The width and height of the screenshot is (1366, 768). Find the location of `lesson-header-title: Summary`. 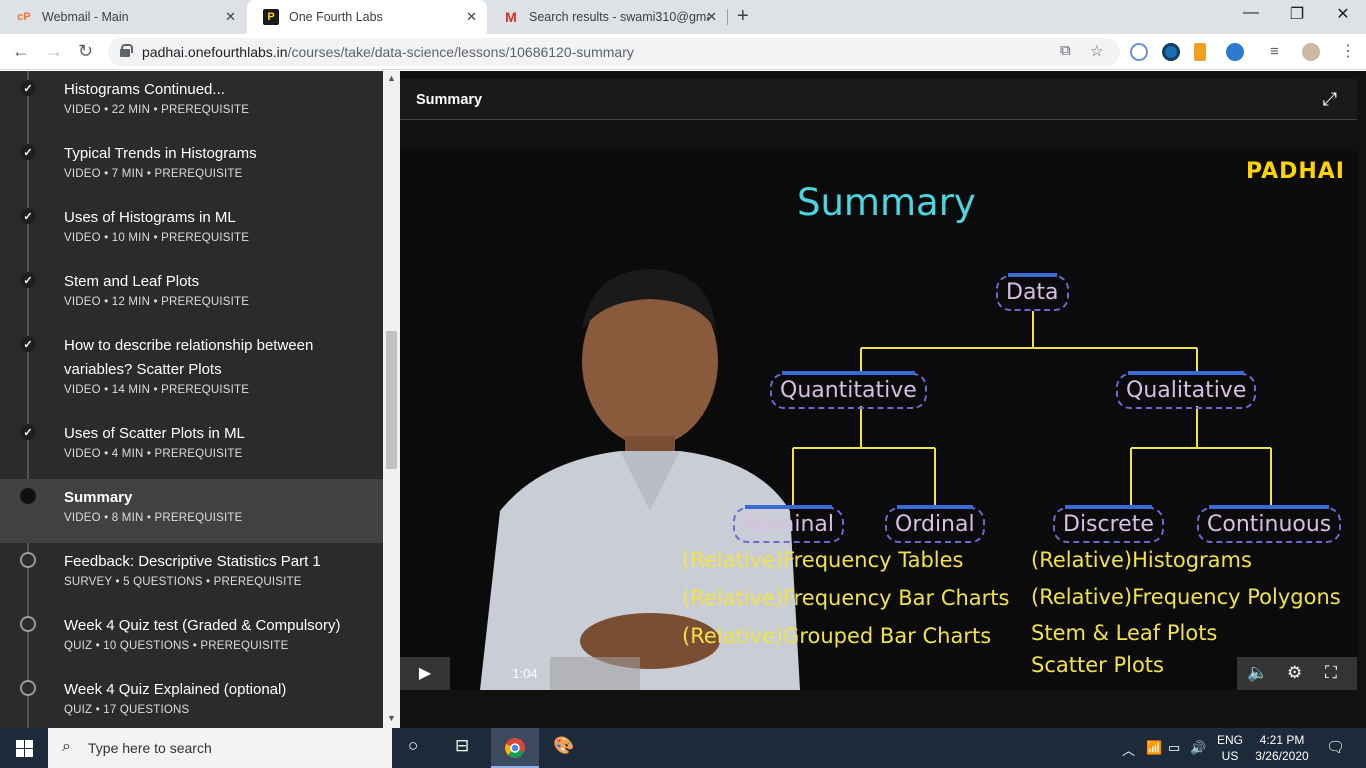

lesson-header-title: Summary is located at coordinates (449, 100).